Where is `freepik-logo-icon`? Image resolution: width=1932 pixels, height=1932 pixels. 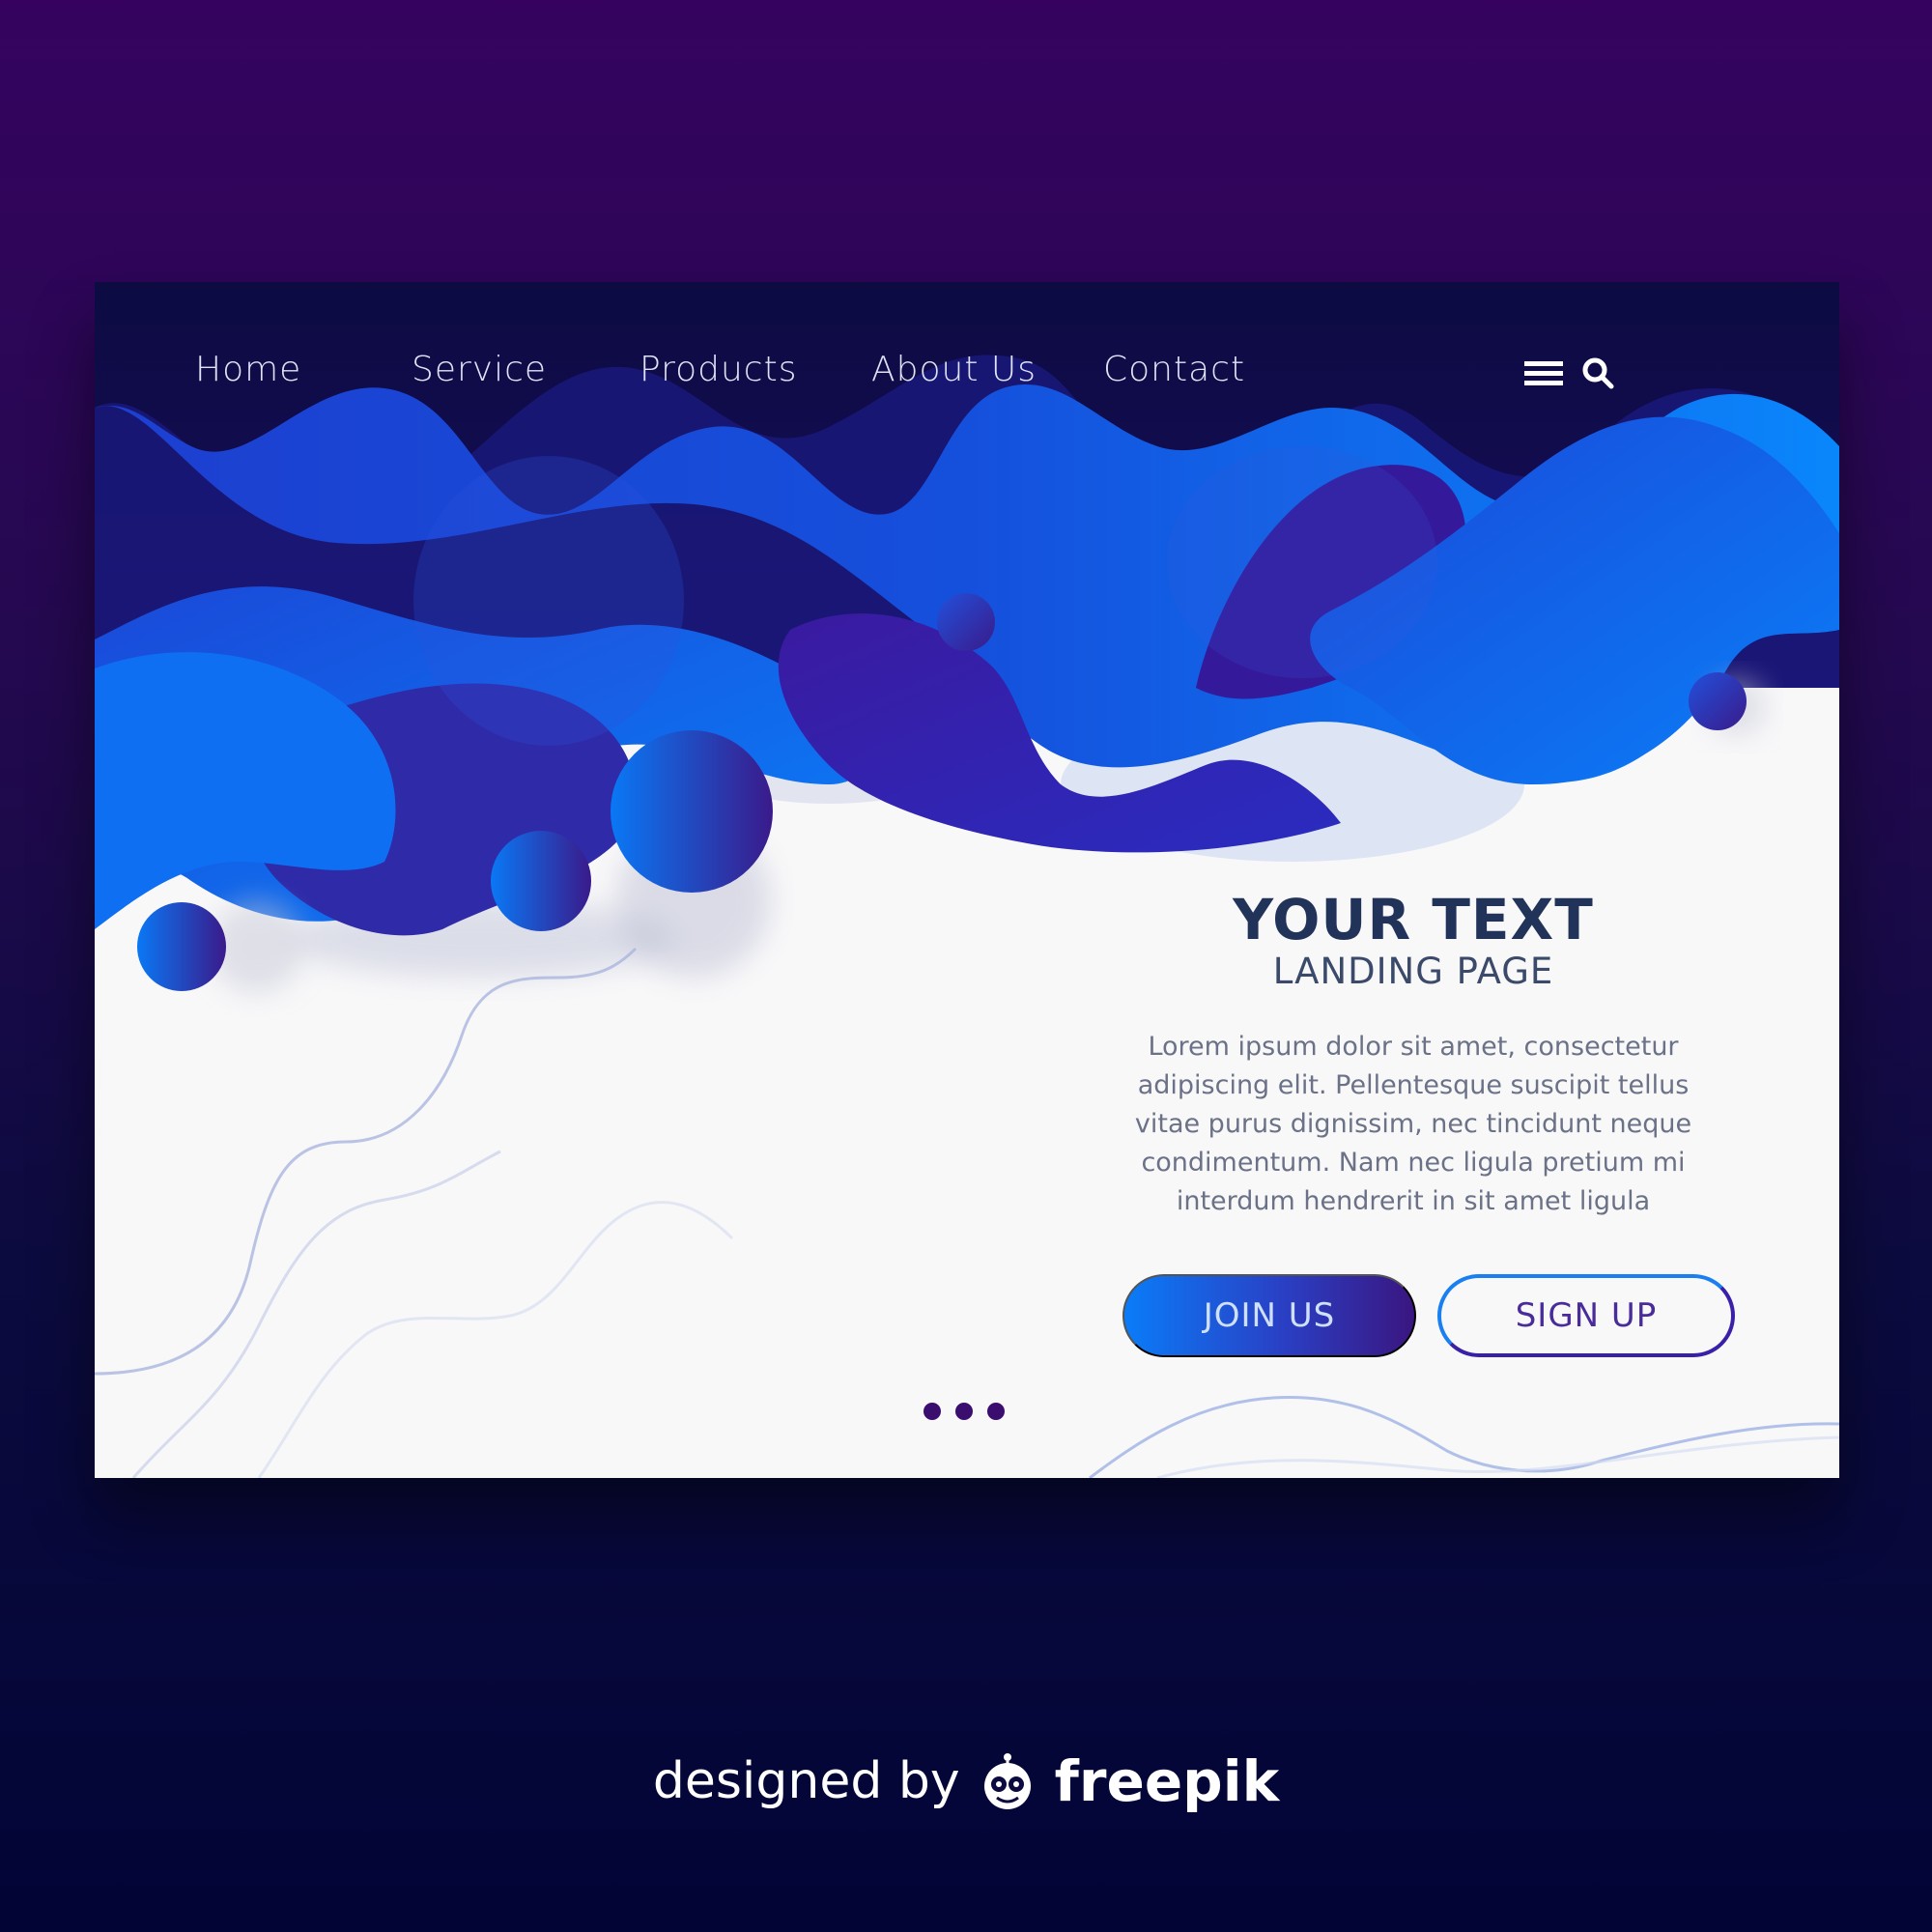
freepik-logo-icon is located at coordinates (1007, 1781).